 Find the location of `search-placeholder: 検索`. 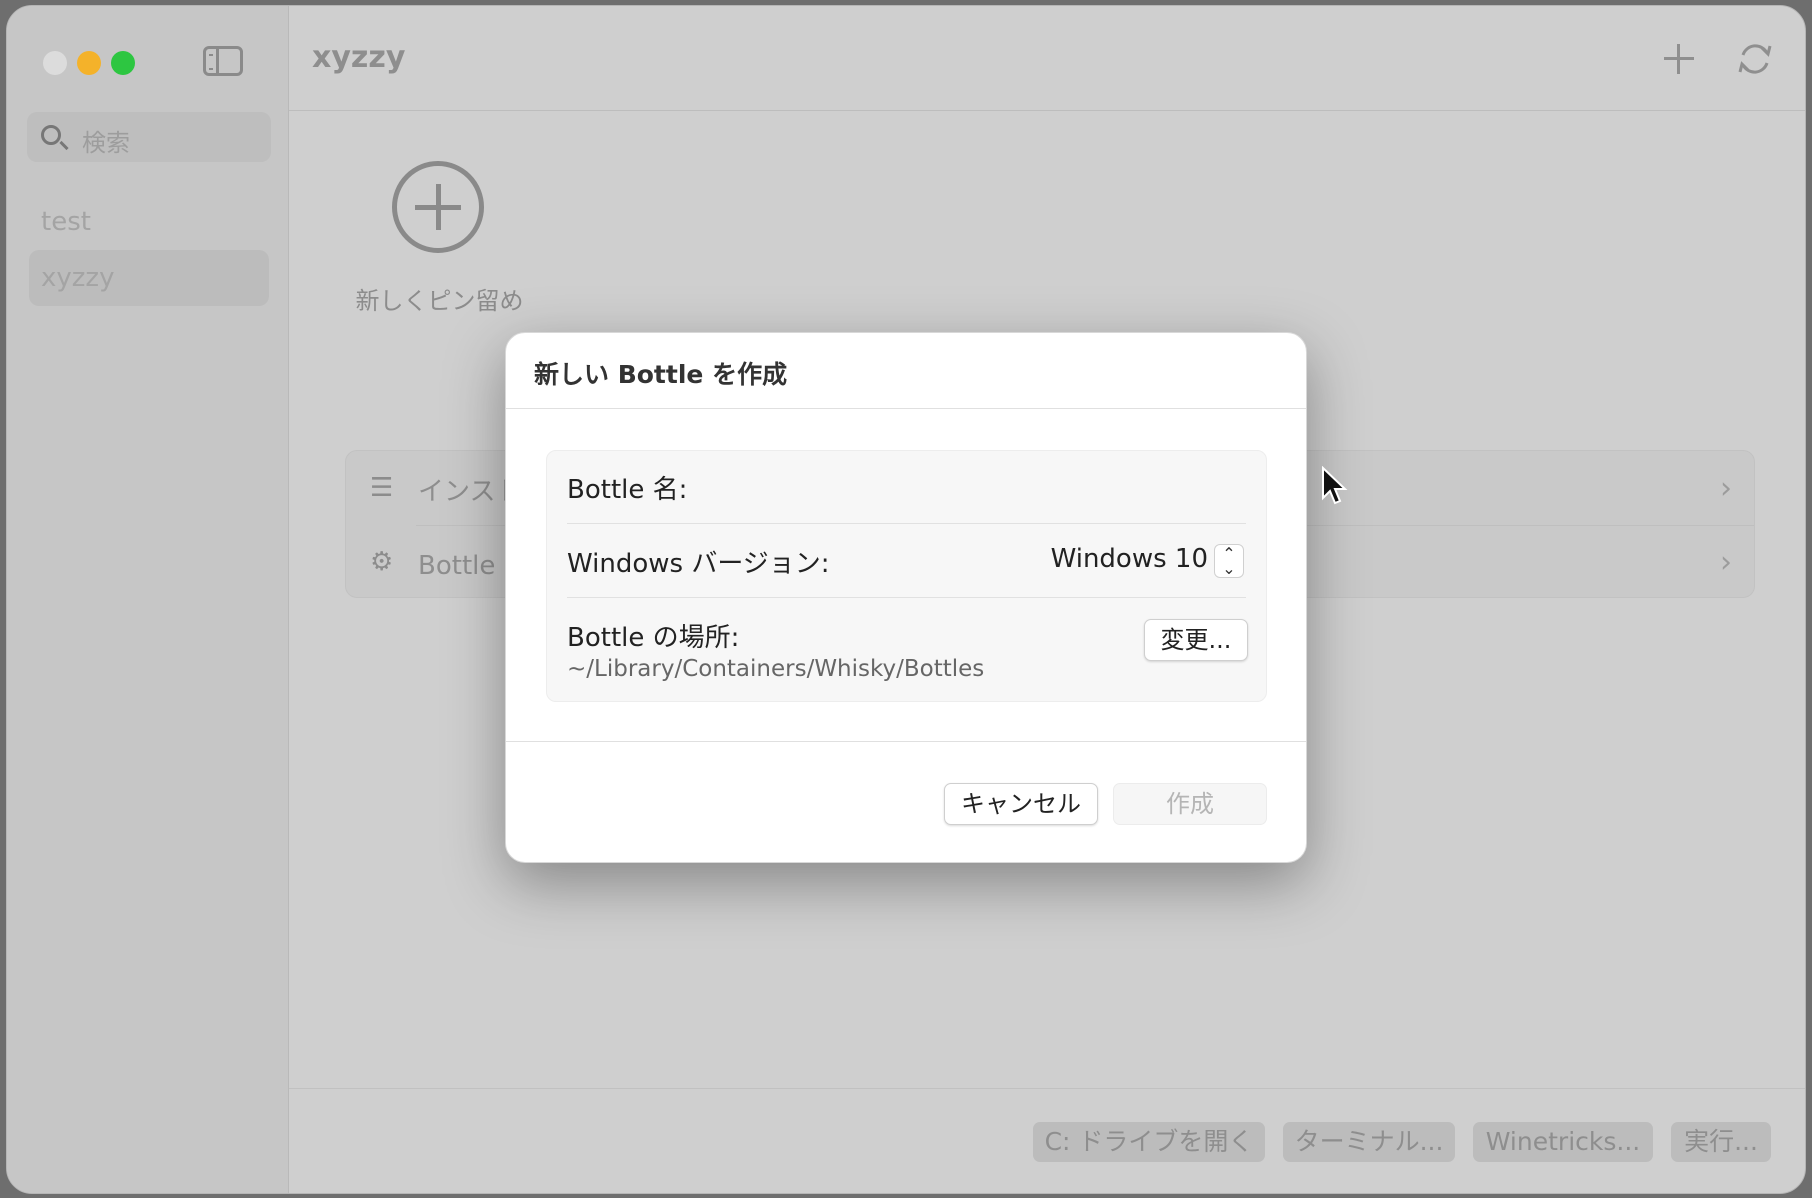

search-placeholder: 検索 is located at coordinates (106, 143).